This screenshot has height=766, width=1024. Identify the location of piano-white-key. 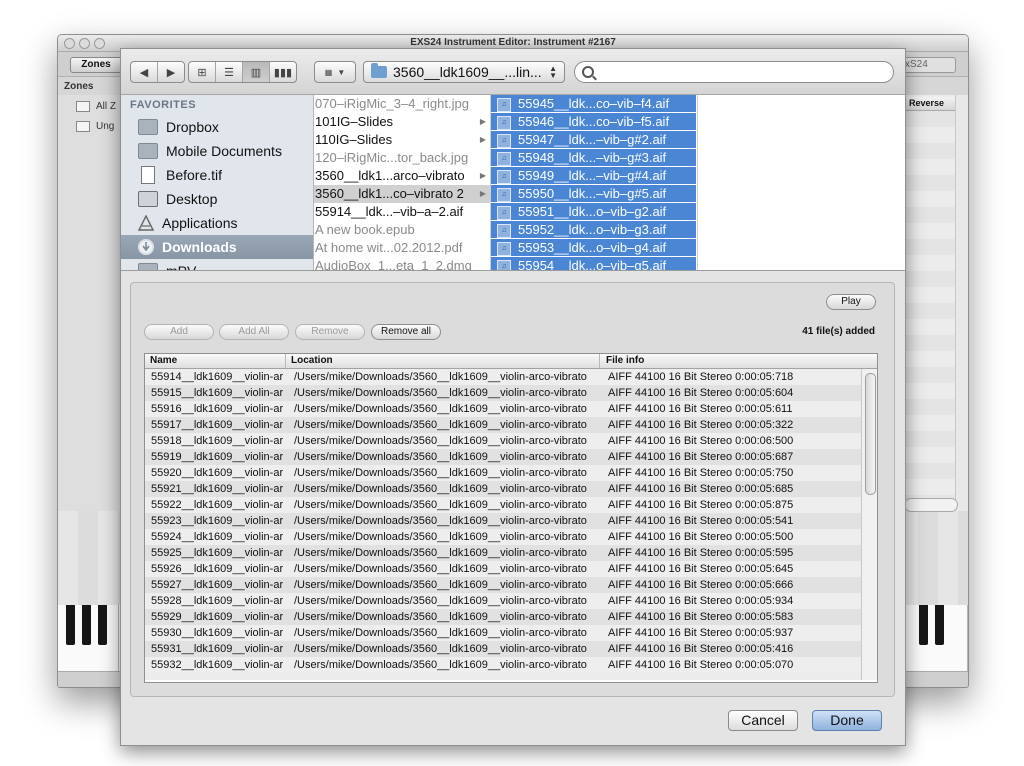
(960, 638).